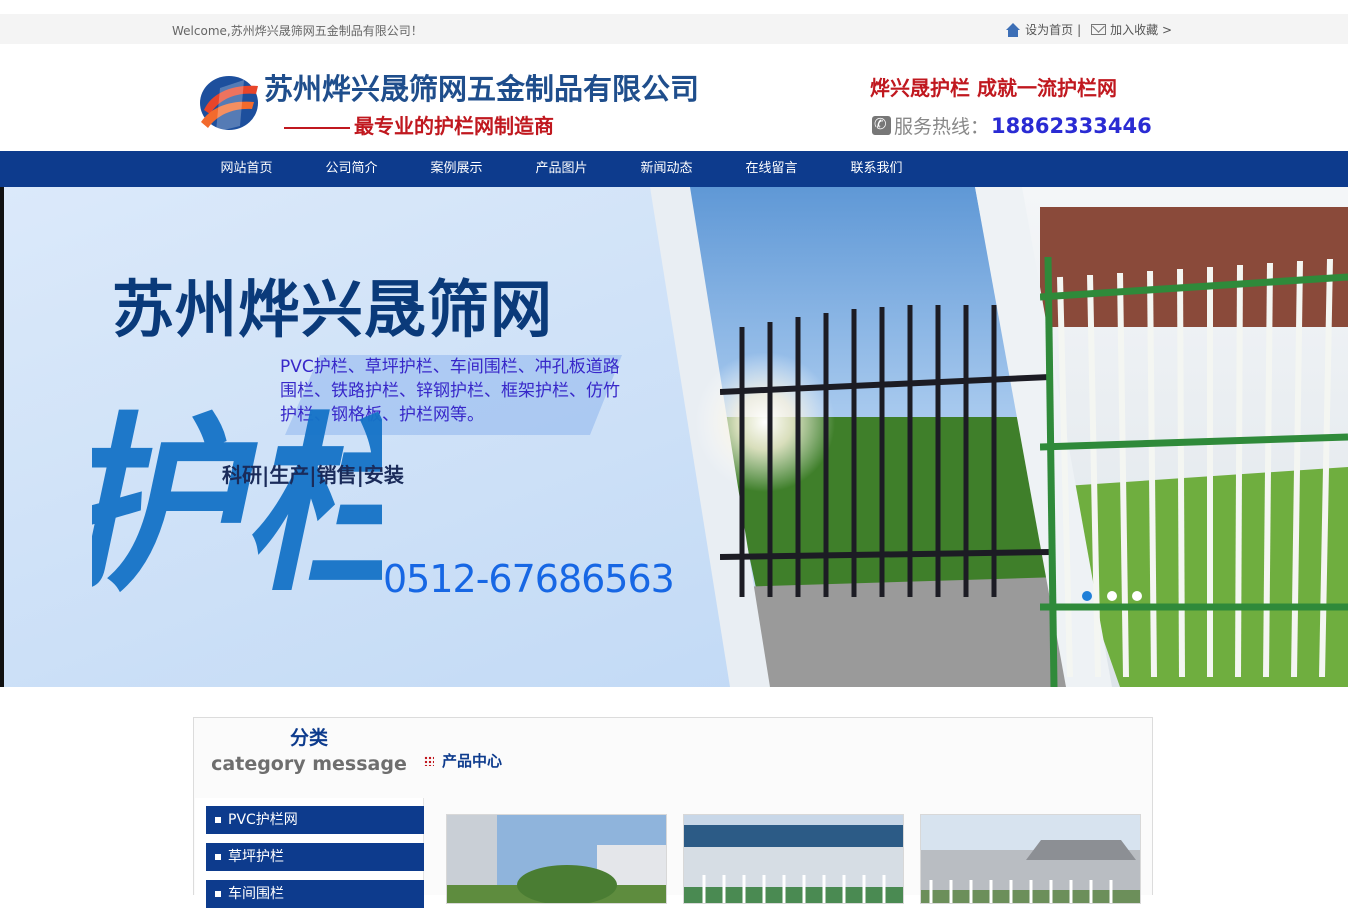 The image size is (1348, 908). Describe the element at coordinates (297, 31) in the screenshot. I see `welcome-text: Welcome,苏州烨兴晟筛网五金制品有限公司！` at that location.